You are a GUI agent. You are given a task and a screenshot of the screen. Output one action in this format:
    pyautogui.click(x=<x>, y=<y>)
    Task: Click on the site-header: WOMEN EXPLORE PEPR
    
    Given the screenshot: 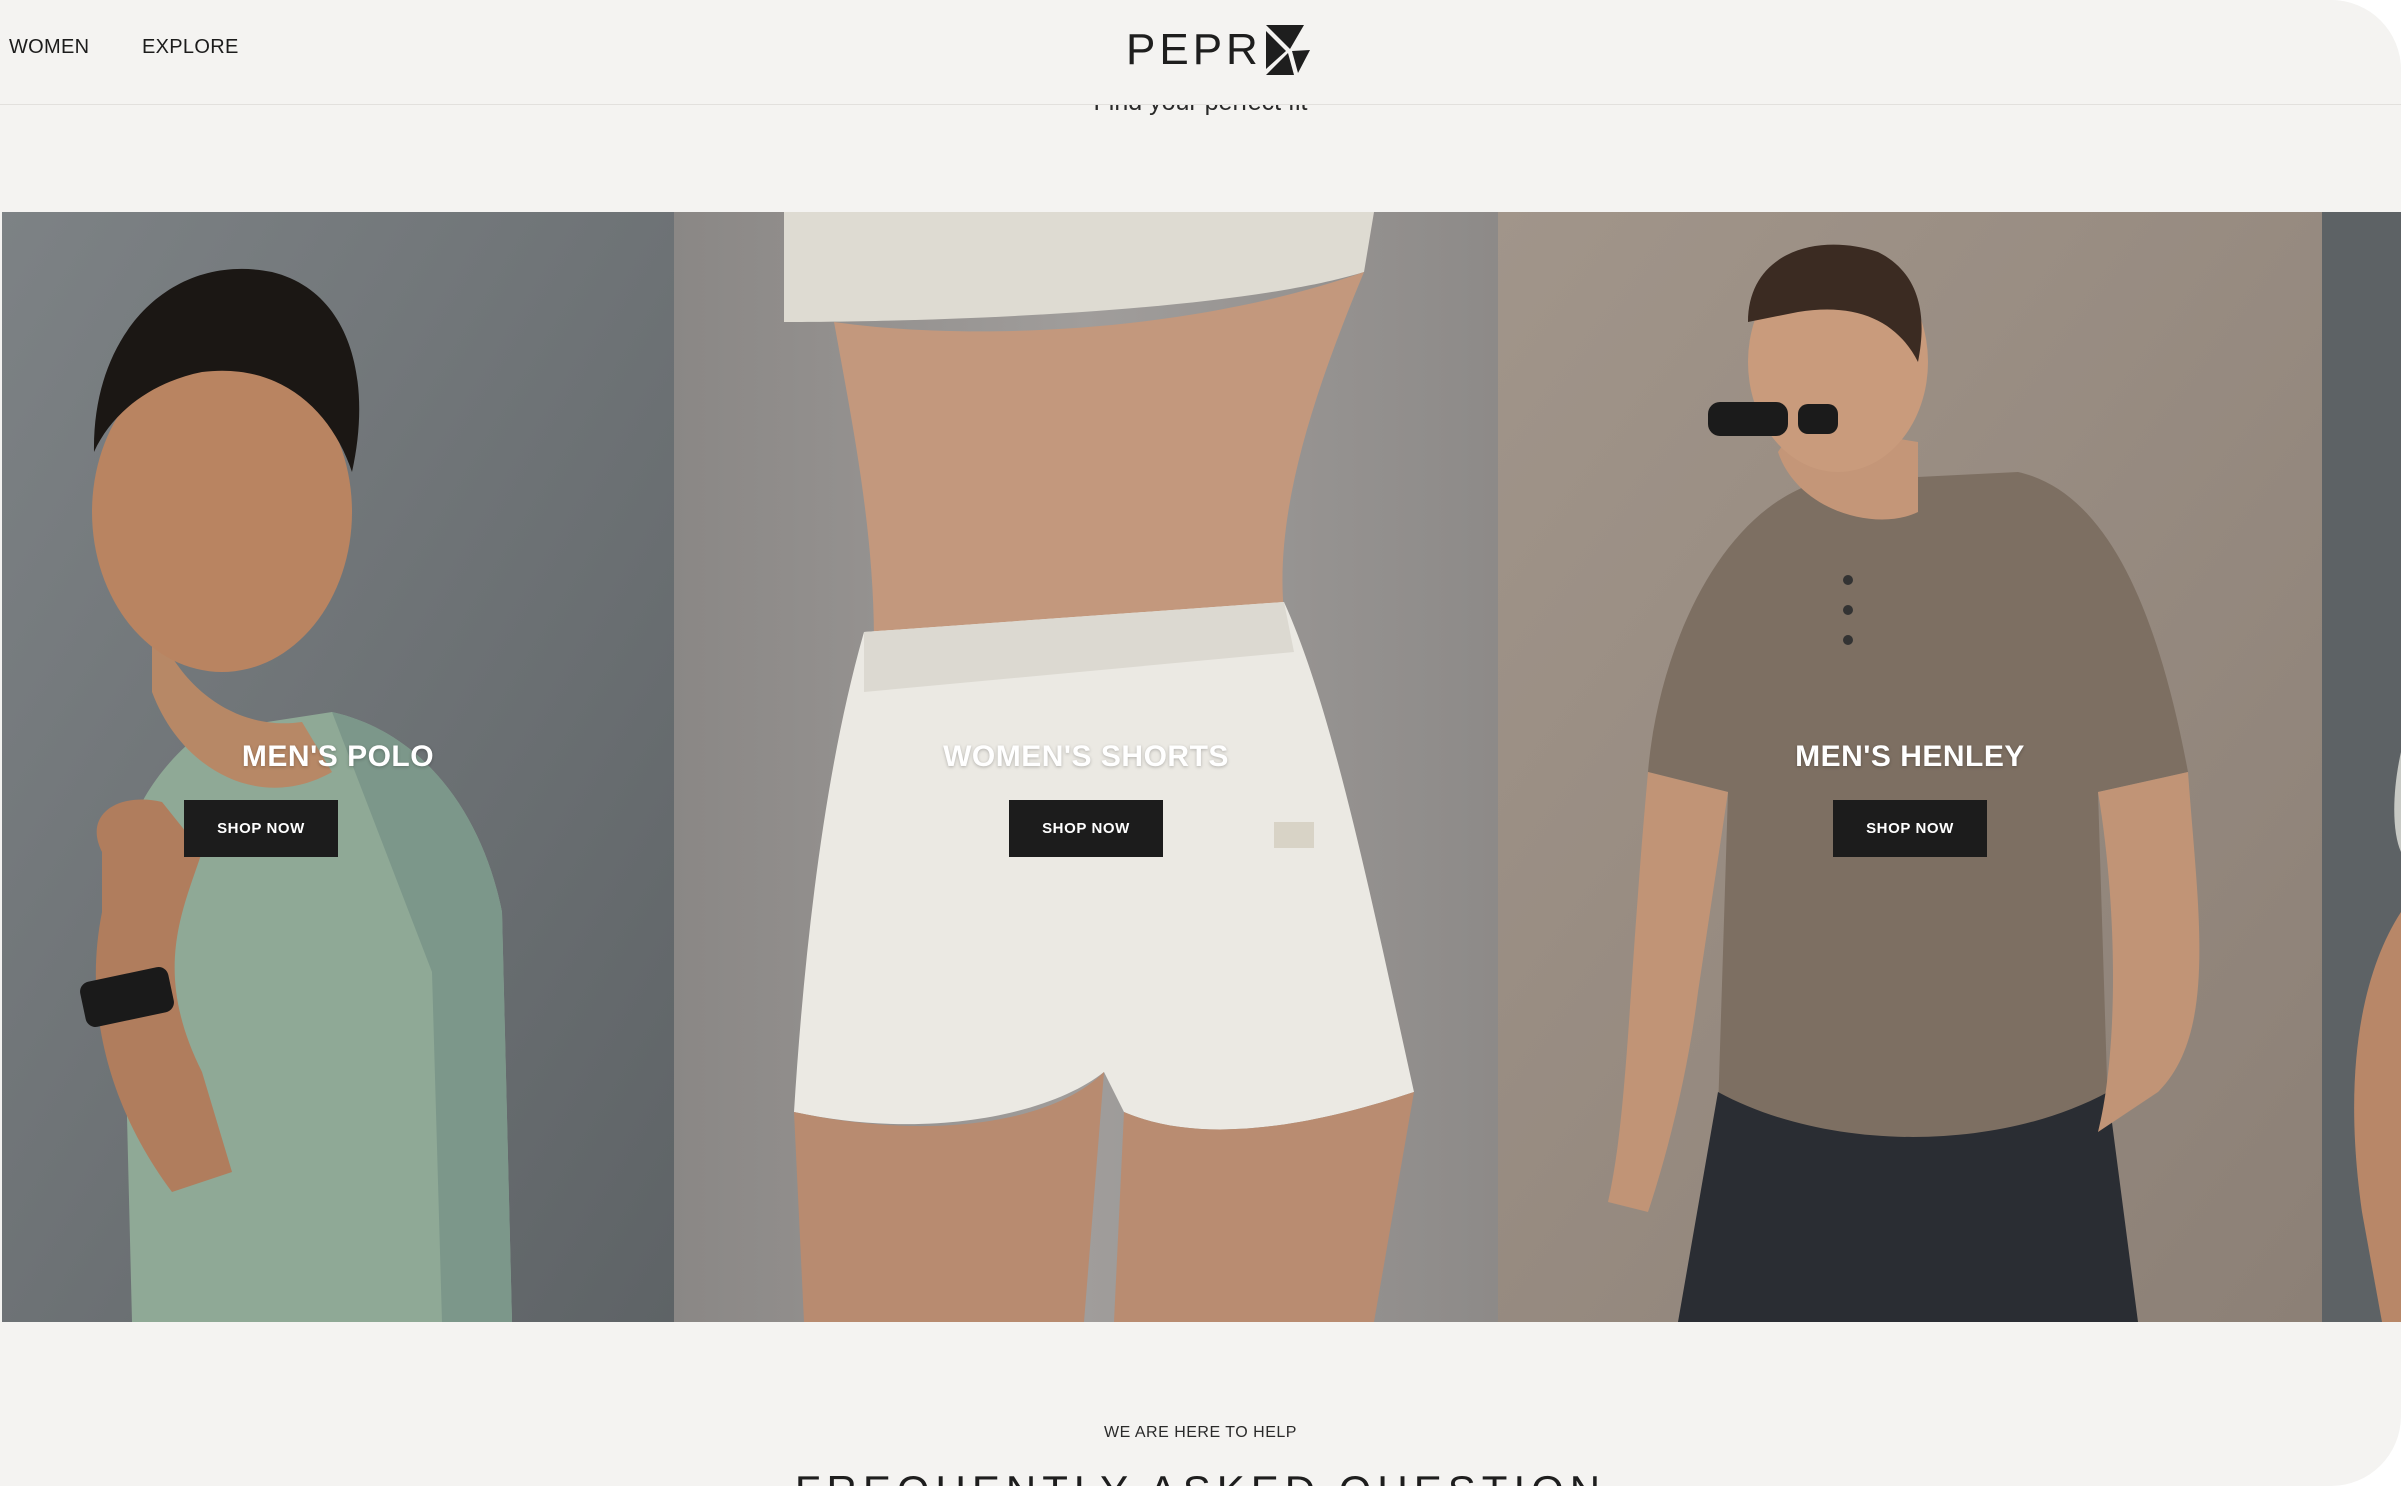 What is the action you would take?
    pyautogui.click(x=1200, y=52)
    